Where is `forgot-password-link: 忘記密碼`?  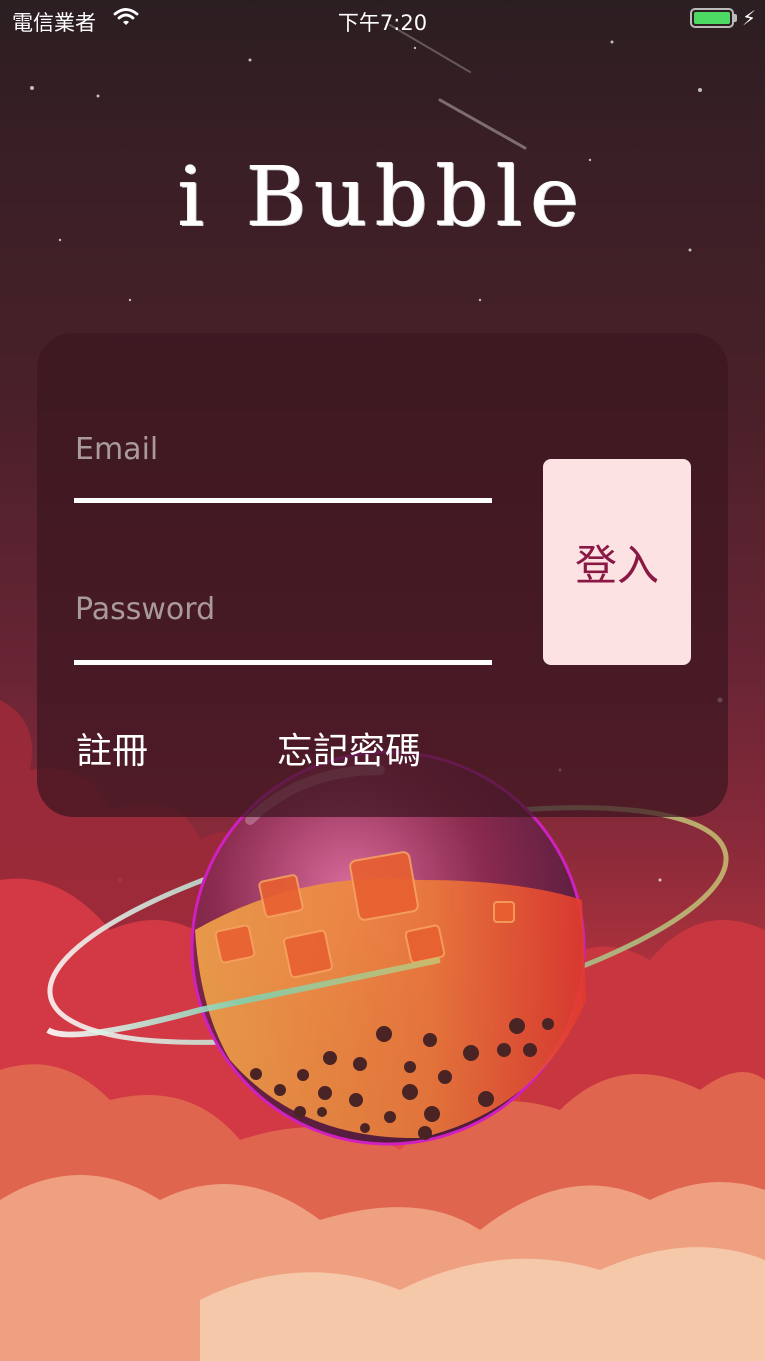 forgot-password-link: 忘記密碼 is located at coordinates (349, 748).